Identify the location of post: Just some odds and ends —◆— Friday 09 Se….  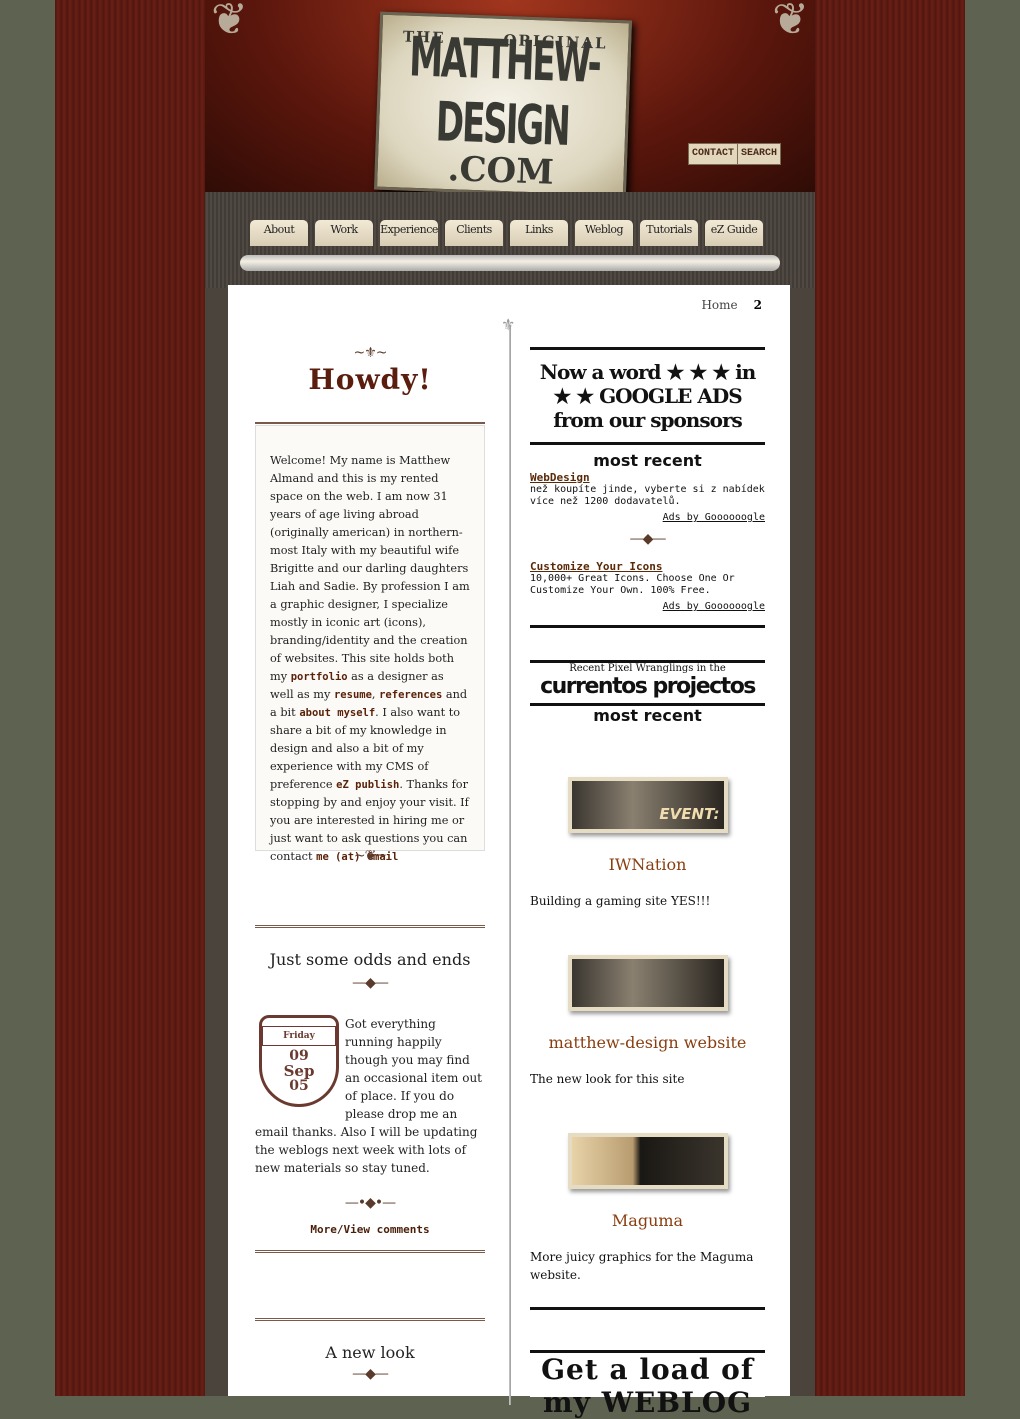
(370, 1089).